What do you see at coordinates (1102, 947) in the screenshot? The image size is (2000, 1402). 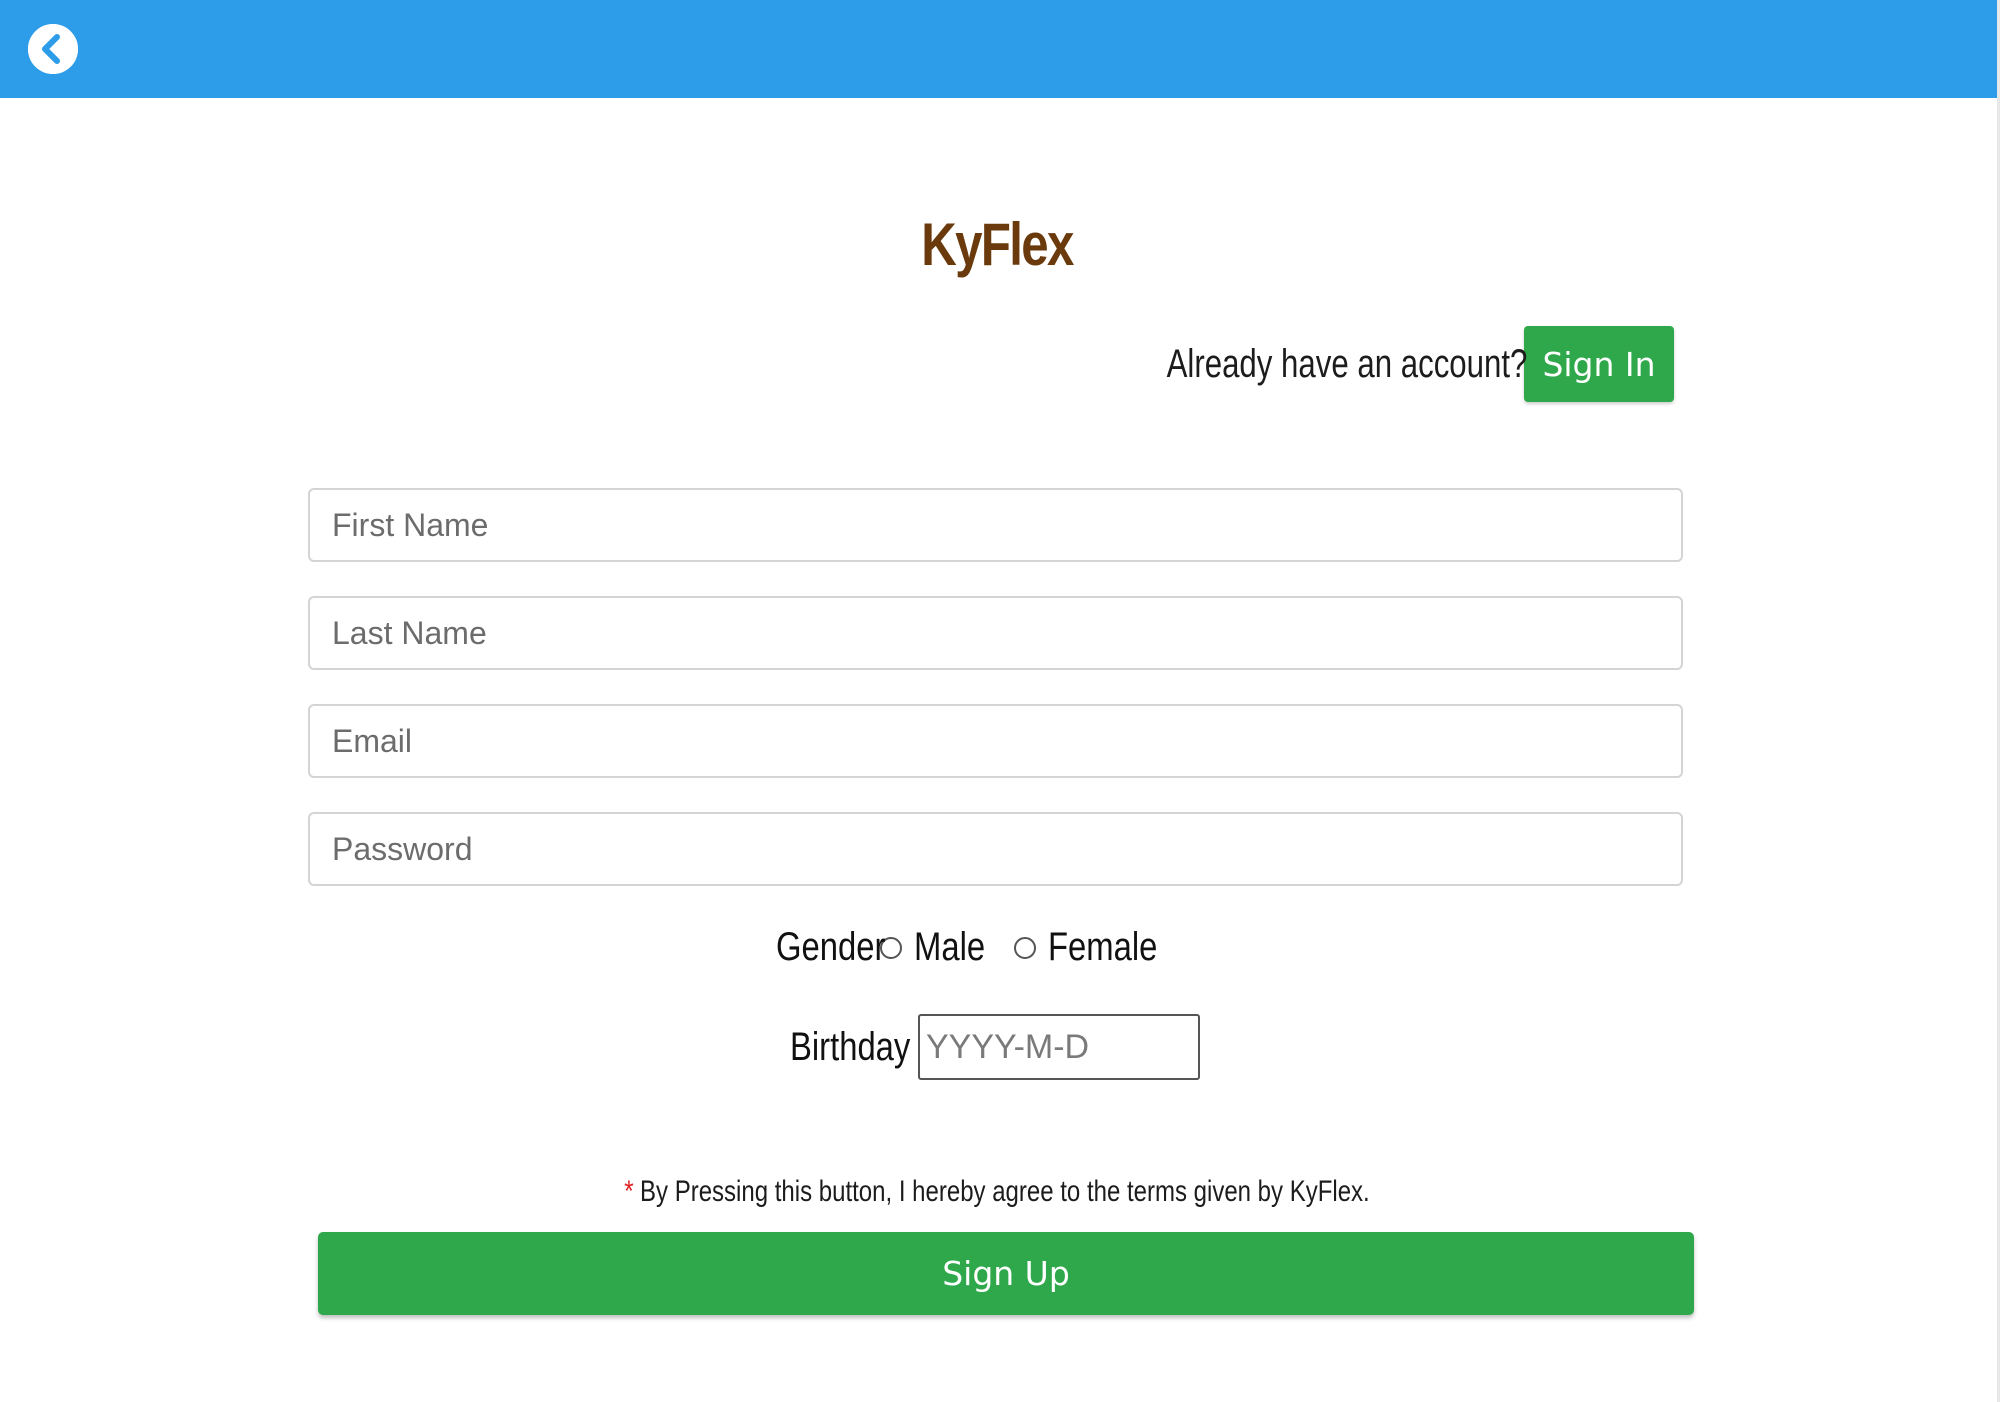 I see `female-label: Female` at bounding box center [1102, 947].